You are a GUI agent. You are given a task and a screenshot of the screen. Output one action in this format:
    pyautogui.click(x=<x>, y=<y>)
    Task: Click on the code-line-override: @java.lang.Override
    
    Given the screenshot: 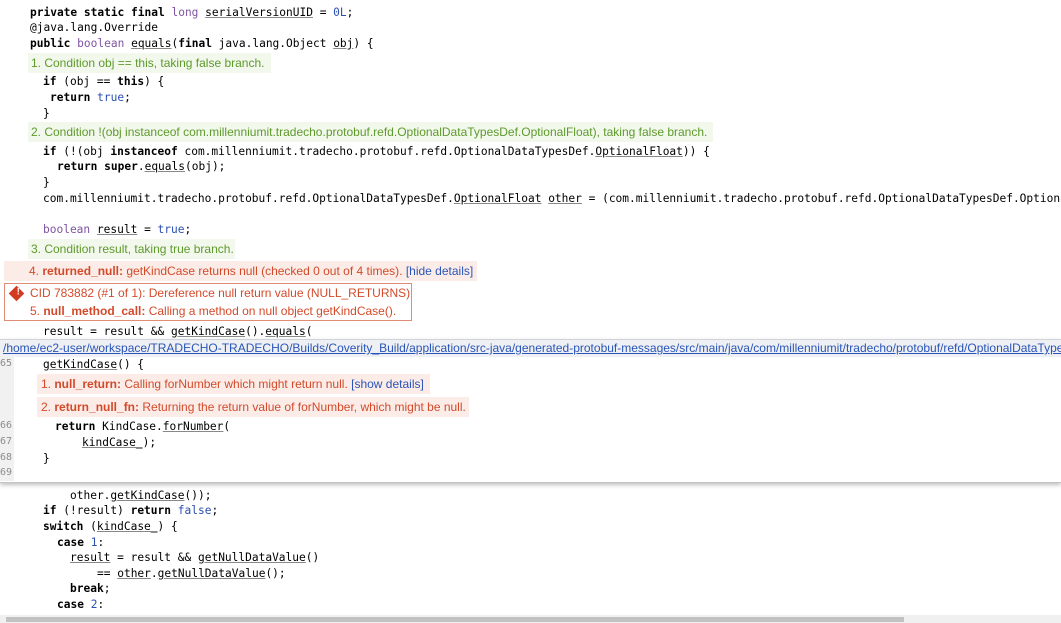 What is the action you would take?
    pyautogui.click(x=94, y=27)
    